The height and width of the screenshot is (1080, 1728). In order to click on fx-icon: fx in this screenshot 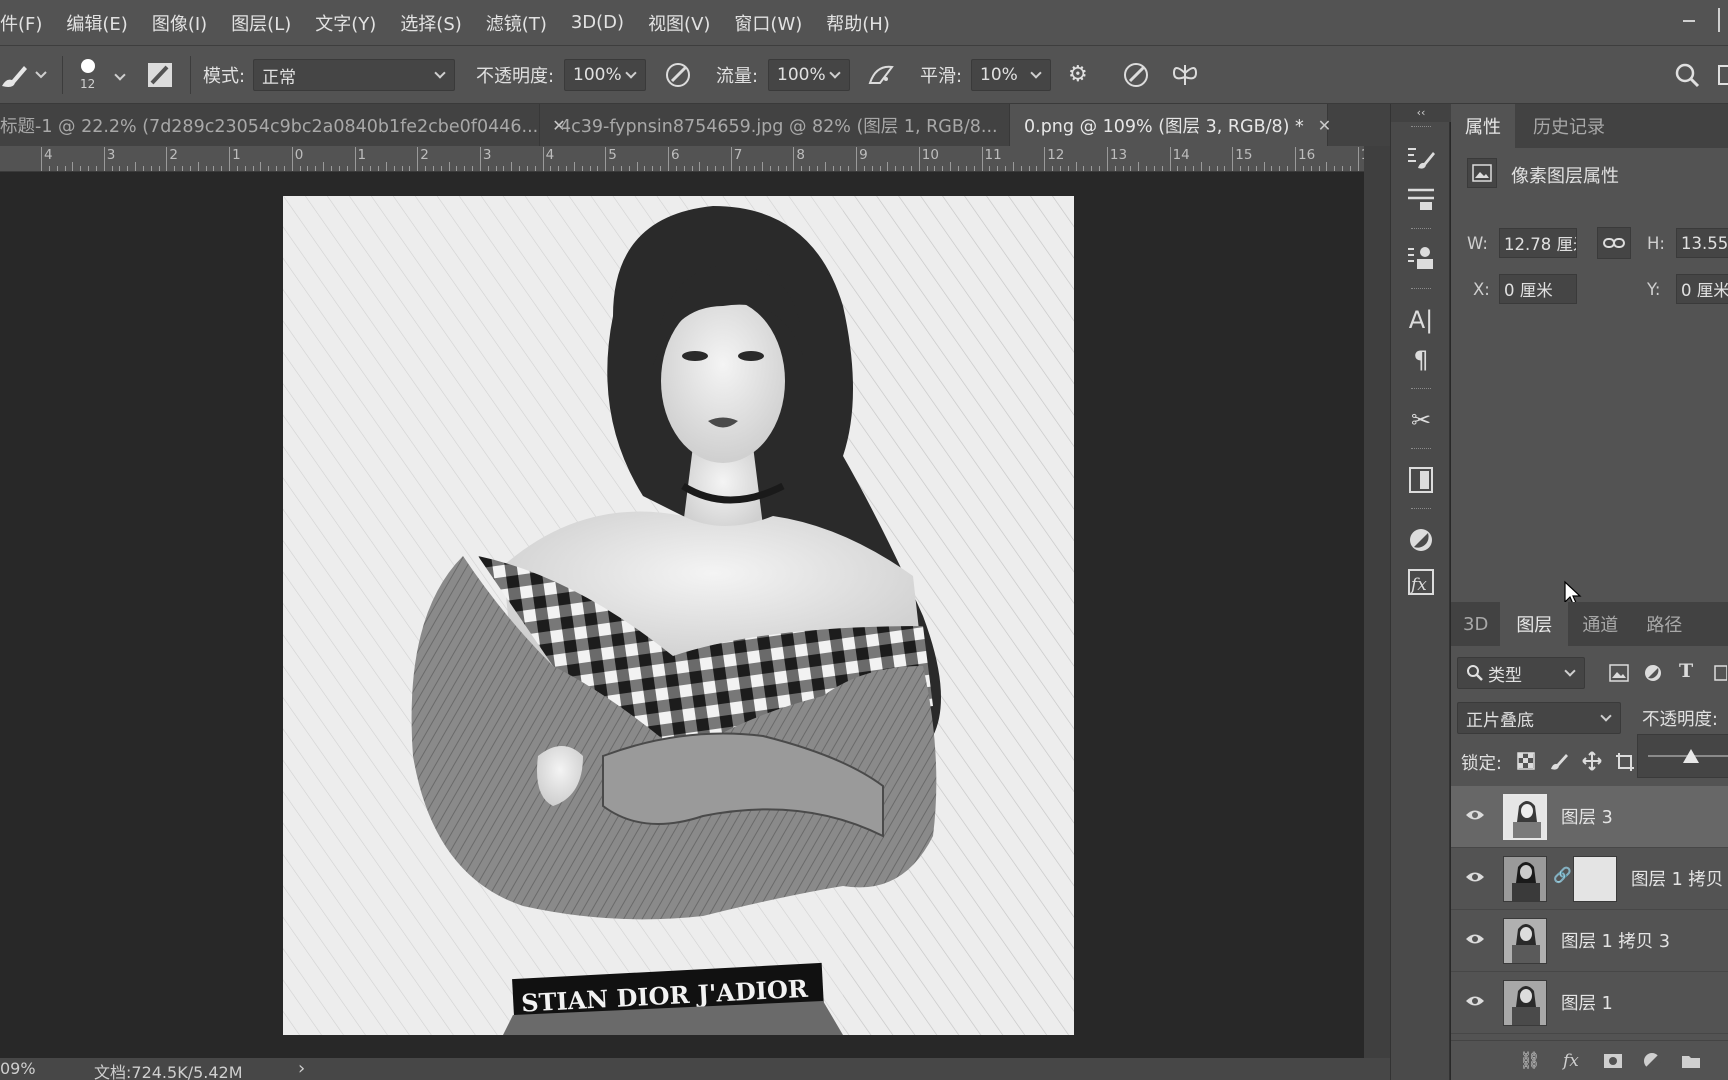, I will do `click(1571, 1061)`.